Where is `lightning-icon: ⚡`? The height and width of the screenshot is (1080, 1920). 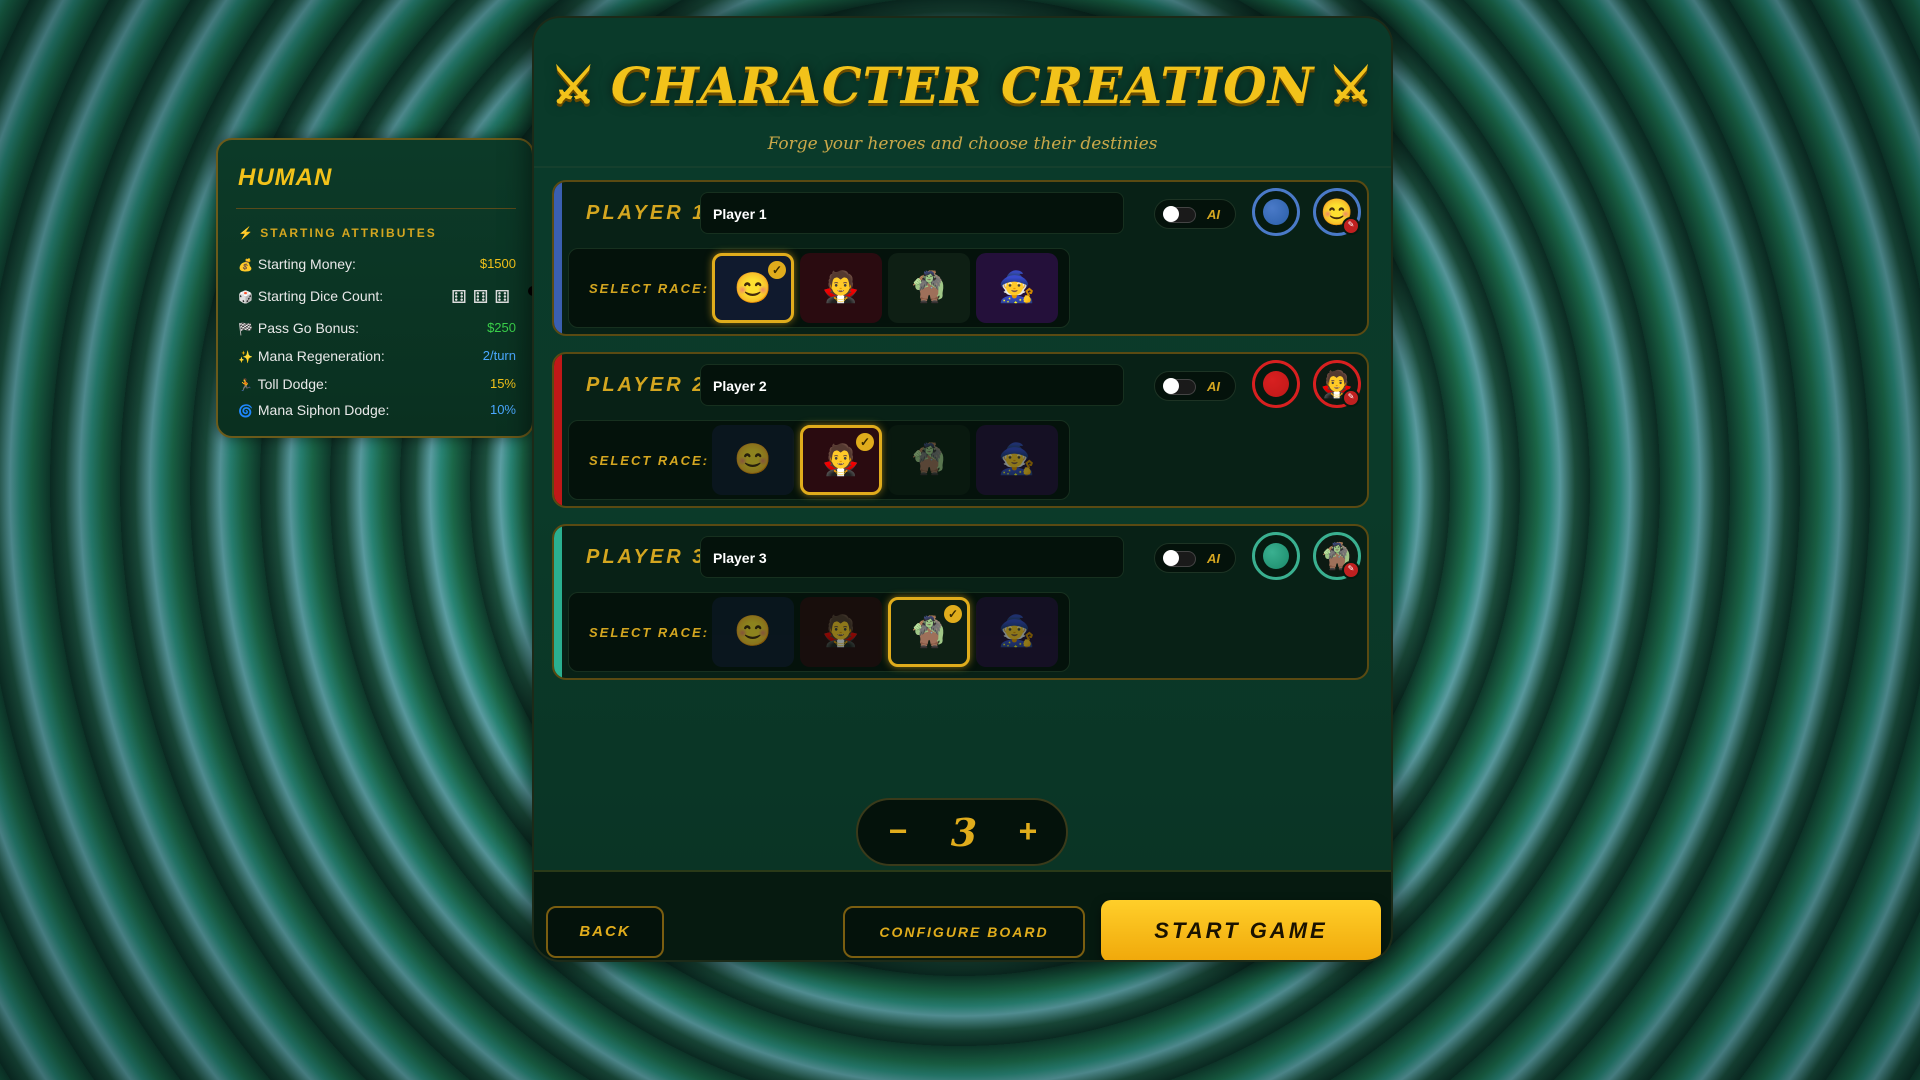
lightning-icon: ⚡ is located at coordinates (249, 233).